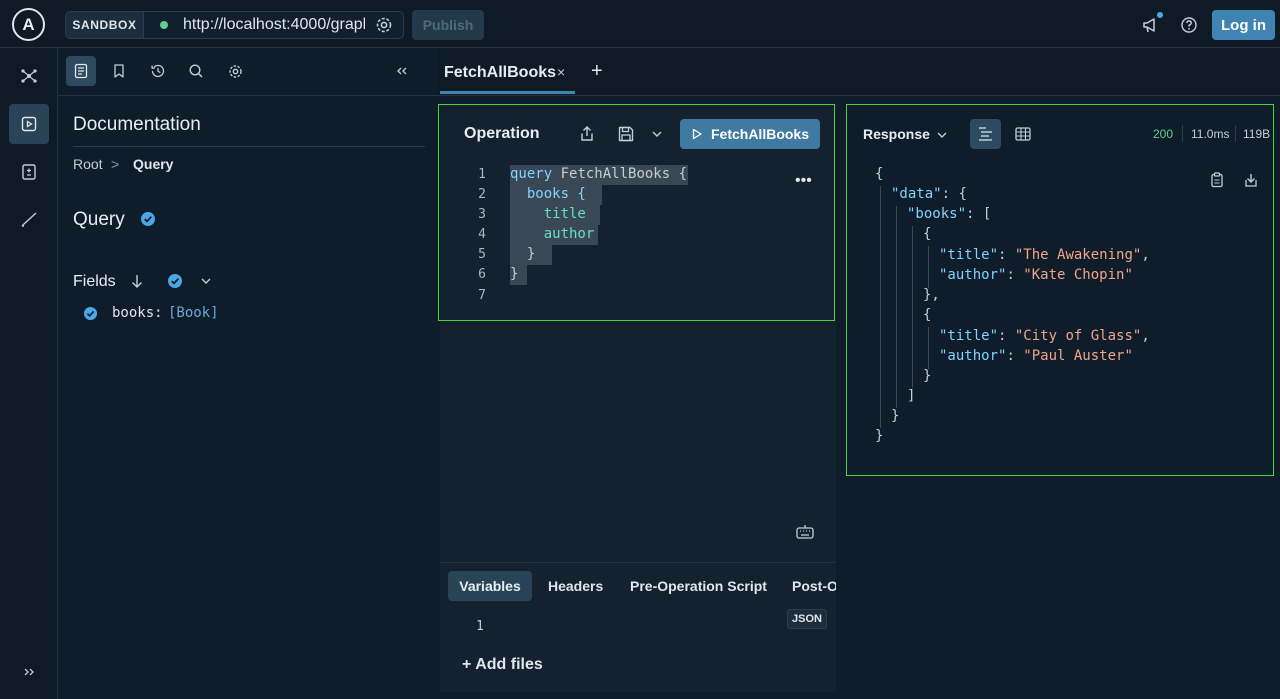  I want to click on code-line: books {, so click(548, 194).